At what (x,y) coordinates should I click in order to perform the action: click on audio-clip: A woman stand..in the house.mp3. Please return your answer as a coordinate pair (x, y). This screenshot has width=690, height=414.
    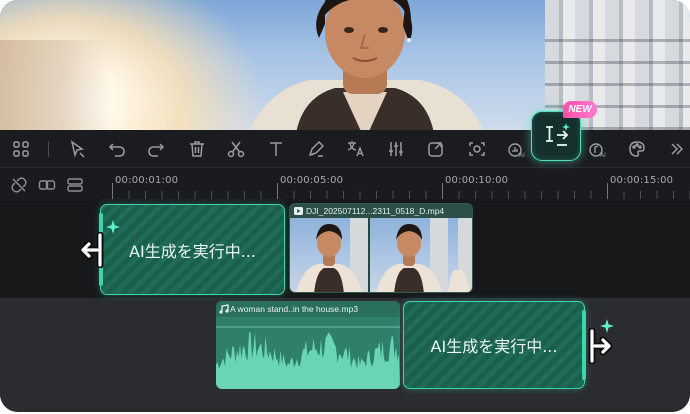
    Looking at the image, I should click on (308, 345).